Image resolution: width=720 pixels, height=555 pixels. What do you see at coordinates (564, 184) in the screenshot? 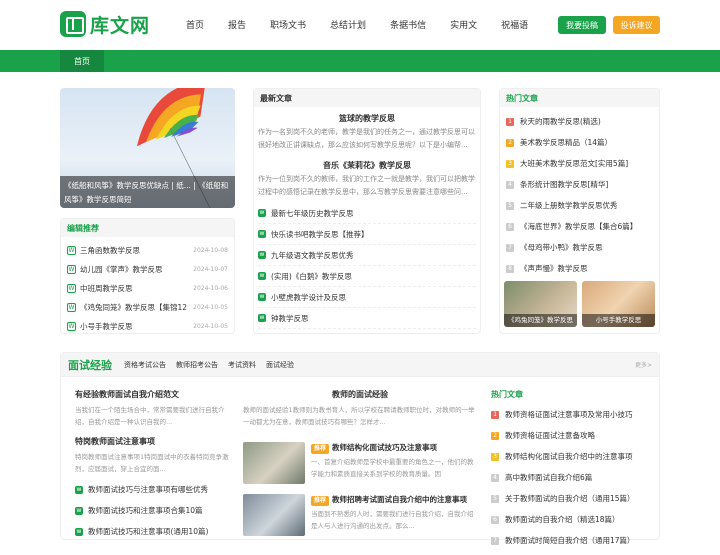
I see `item-title: 条形统计图教学反思[精华]` at bounding box center [564, 184].